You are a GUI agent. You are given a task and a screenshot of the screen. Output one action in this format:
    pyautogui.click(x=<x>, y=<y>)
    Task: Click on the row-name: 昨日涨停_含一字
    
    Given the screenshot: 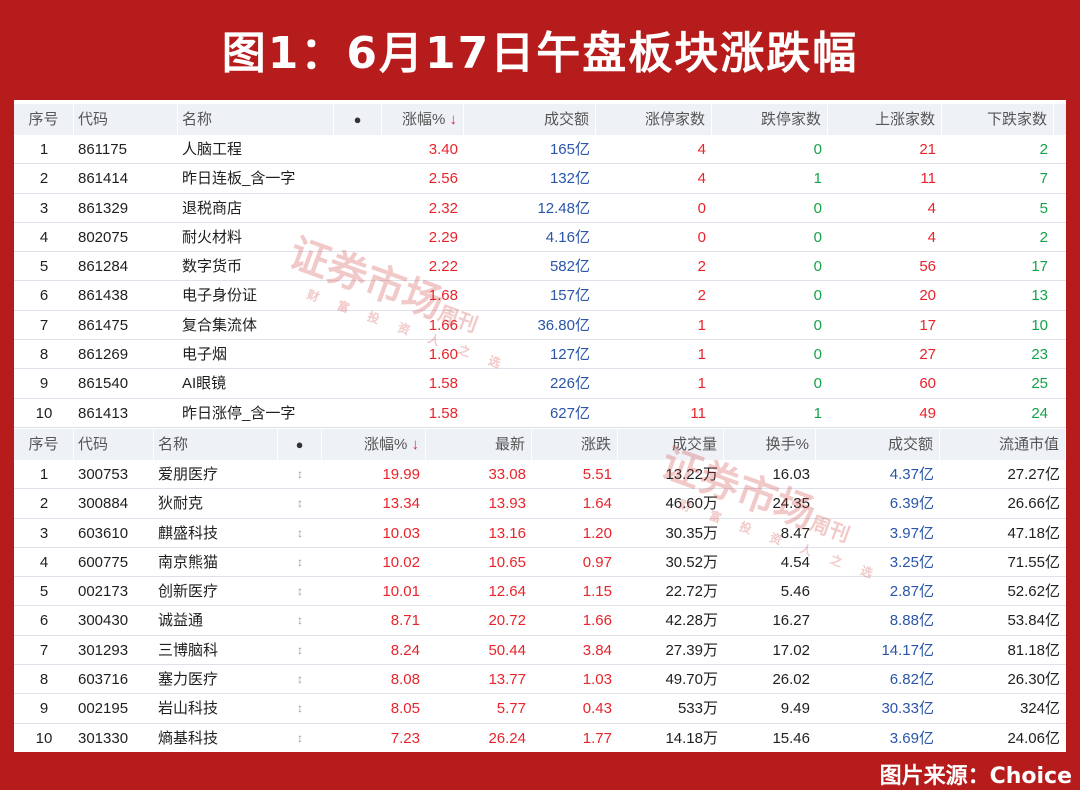 What is the action you would take?
    pyautogui.click(x=239, y=413)
    